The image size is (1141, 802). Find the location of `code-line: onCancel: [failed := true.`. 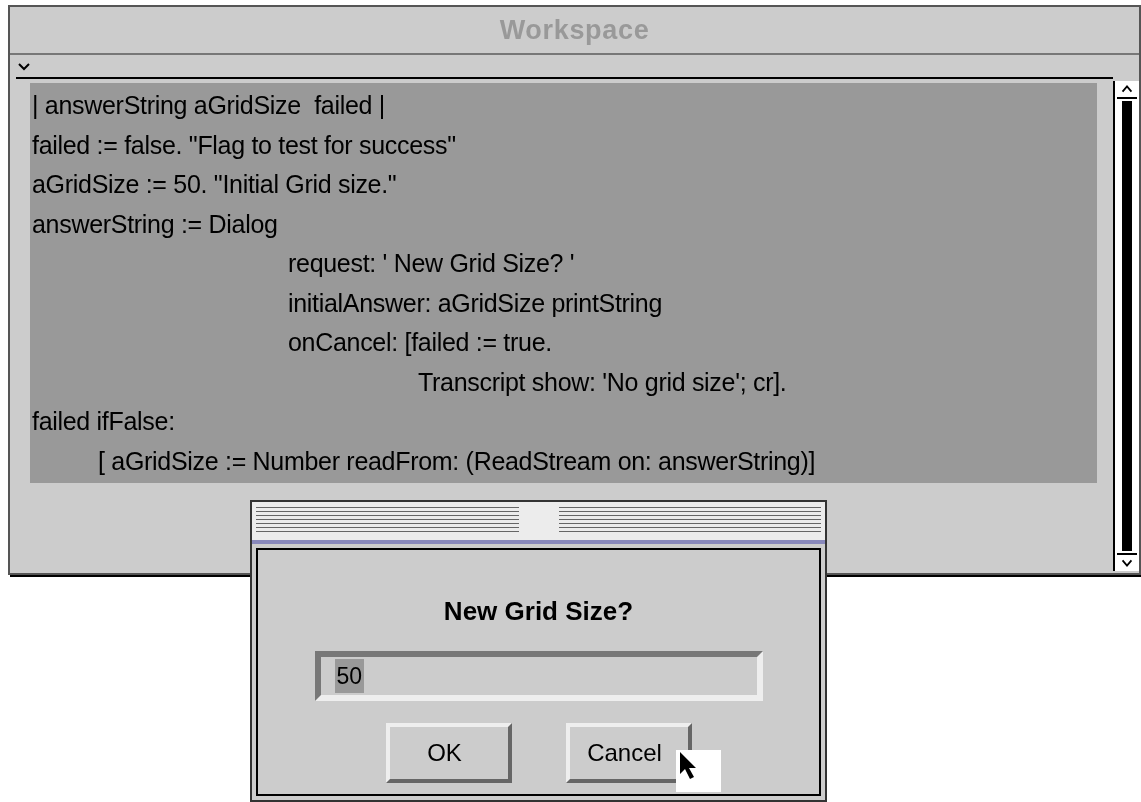

code-line: onCancel: [failed := true. is located at coordinates (420, 342).